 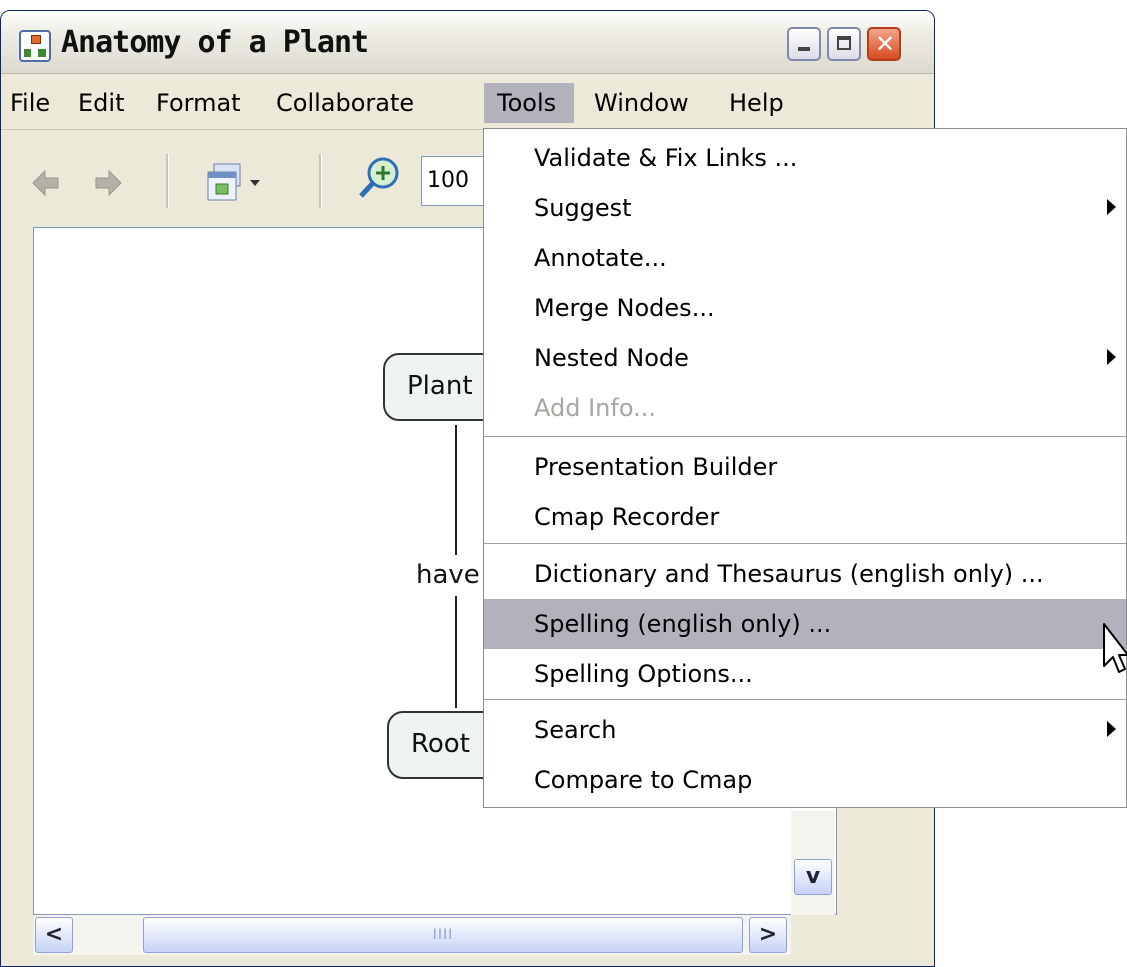 I want to click on maximize-icon, so click(x=844, y=43).